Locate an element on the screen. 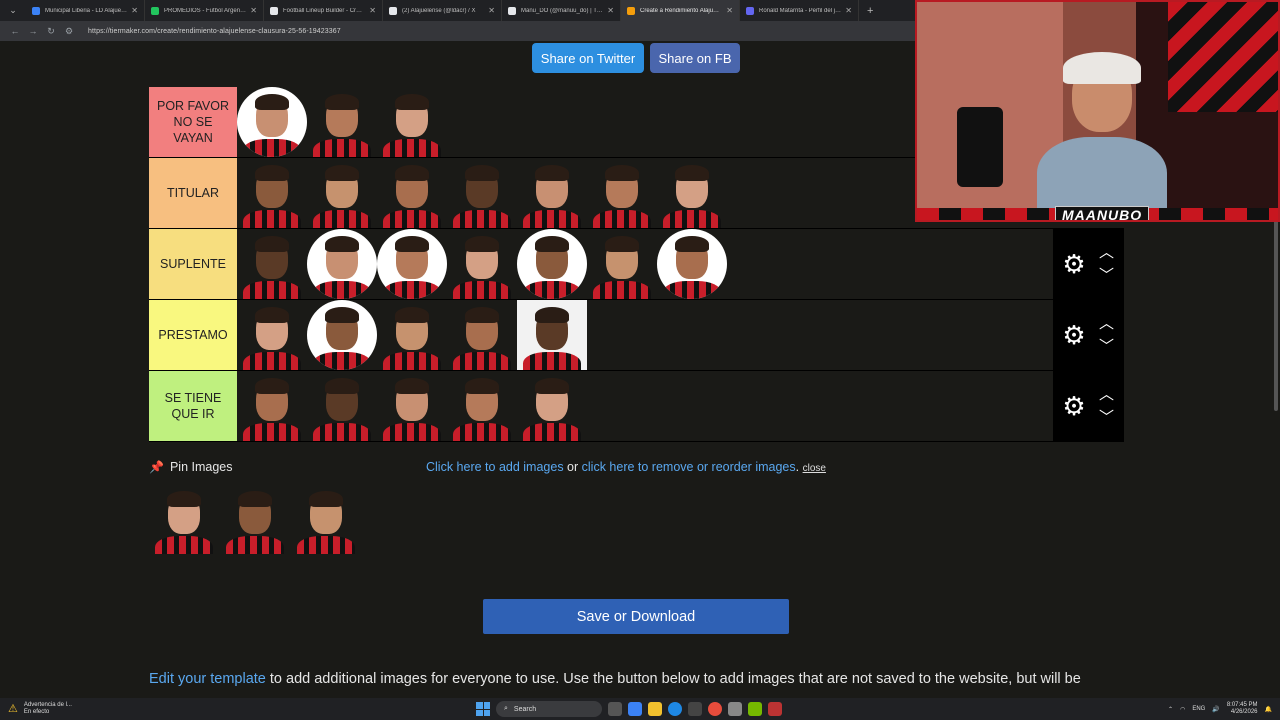  tier-label: SE TIENE QUE IR is located at coordinates (193, 406).